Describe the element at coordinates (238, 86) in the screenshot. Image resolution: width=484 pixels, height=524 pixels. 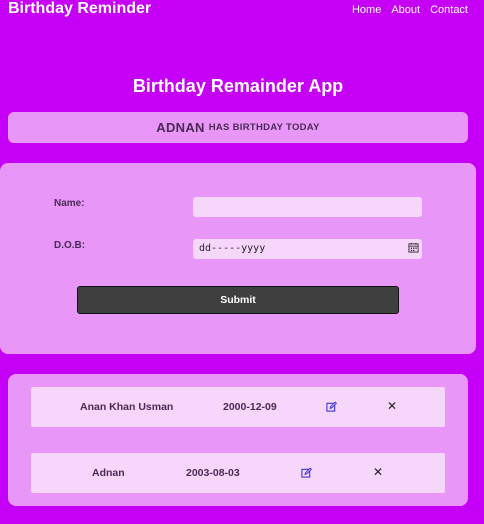
I see `page-title: Birthday Remainder App` at that location.